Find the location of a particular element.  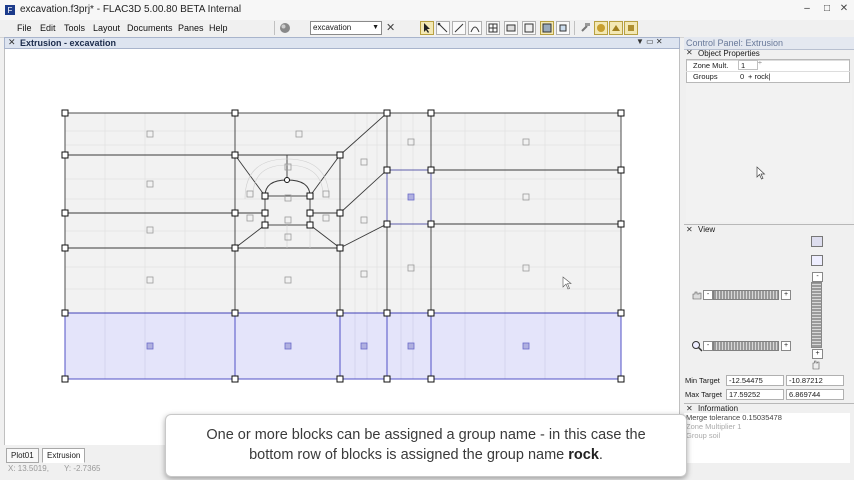

curve-tool-icon is located at coordinates (475, 28).